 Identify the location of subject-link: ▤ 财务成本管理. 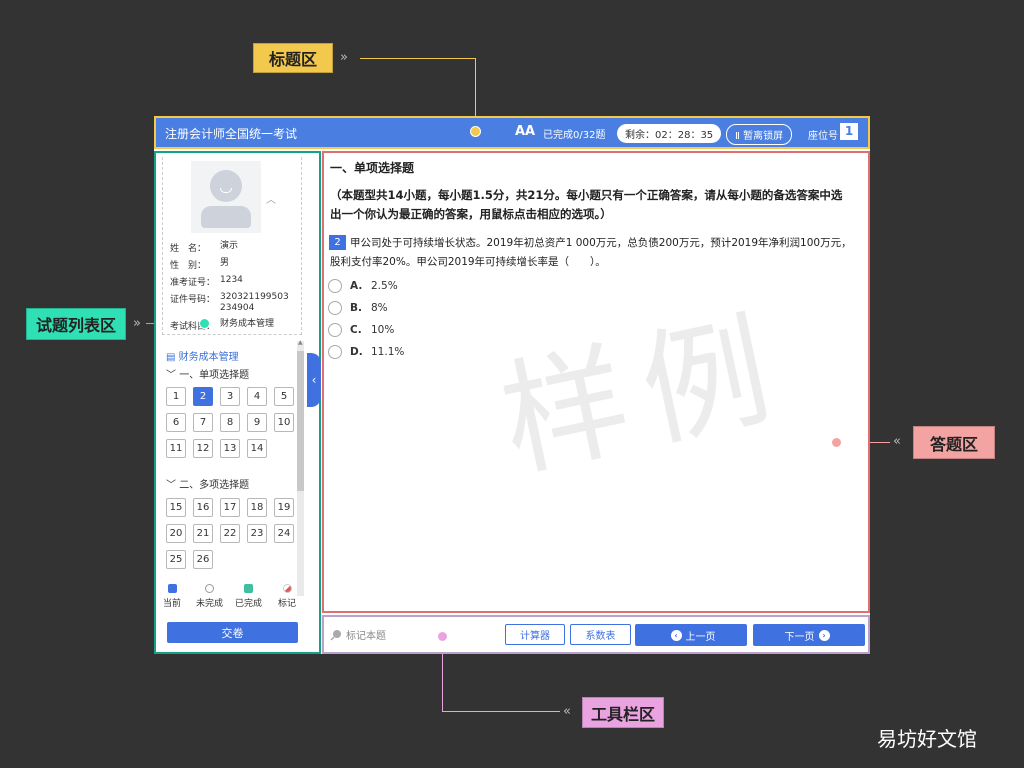
(202, 355).